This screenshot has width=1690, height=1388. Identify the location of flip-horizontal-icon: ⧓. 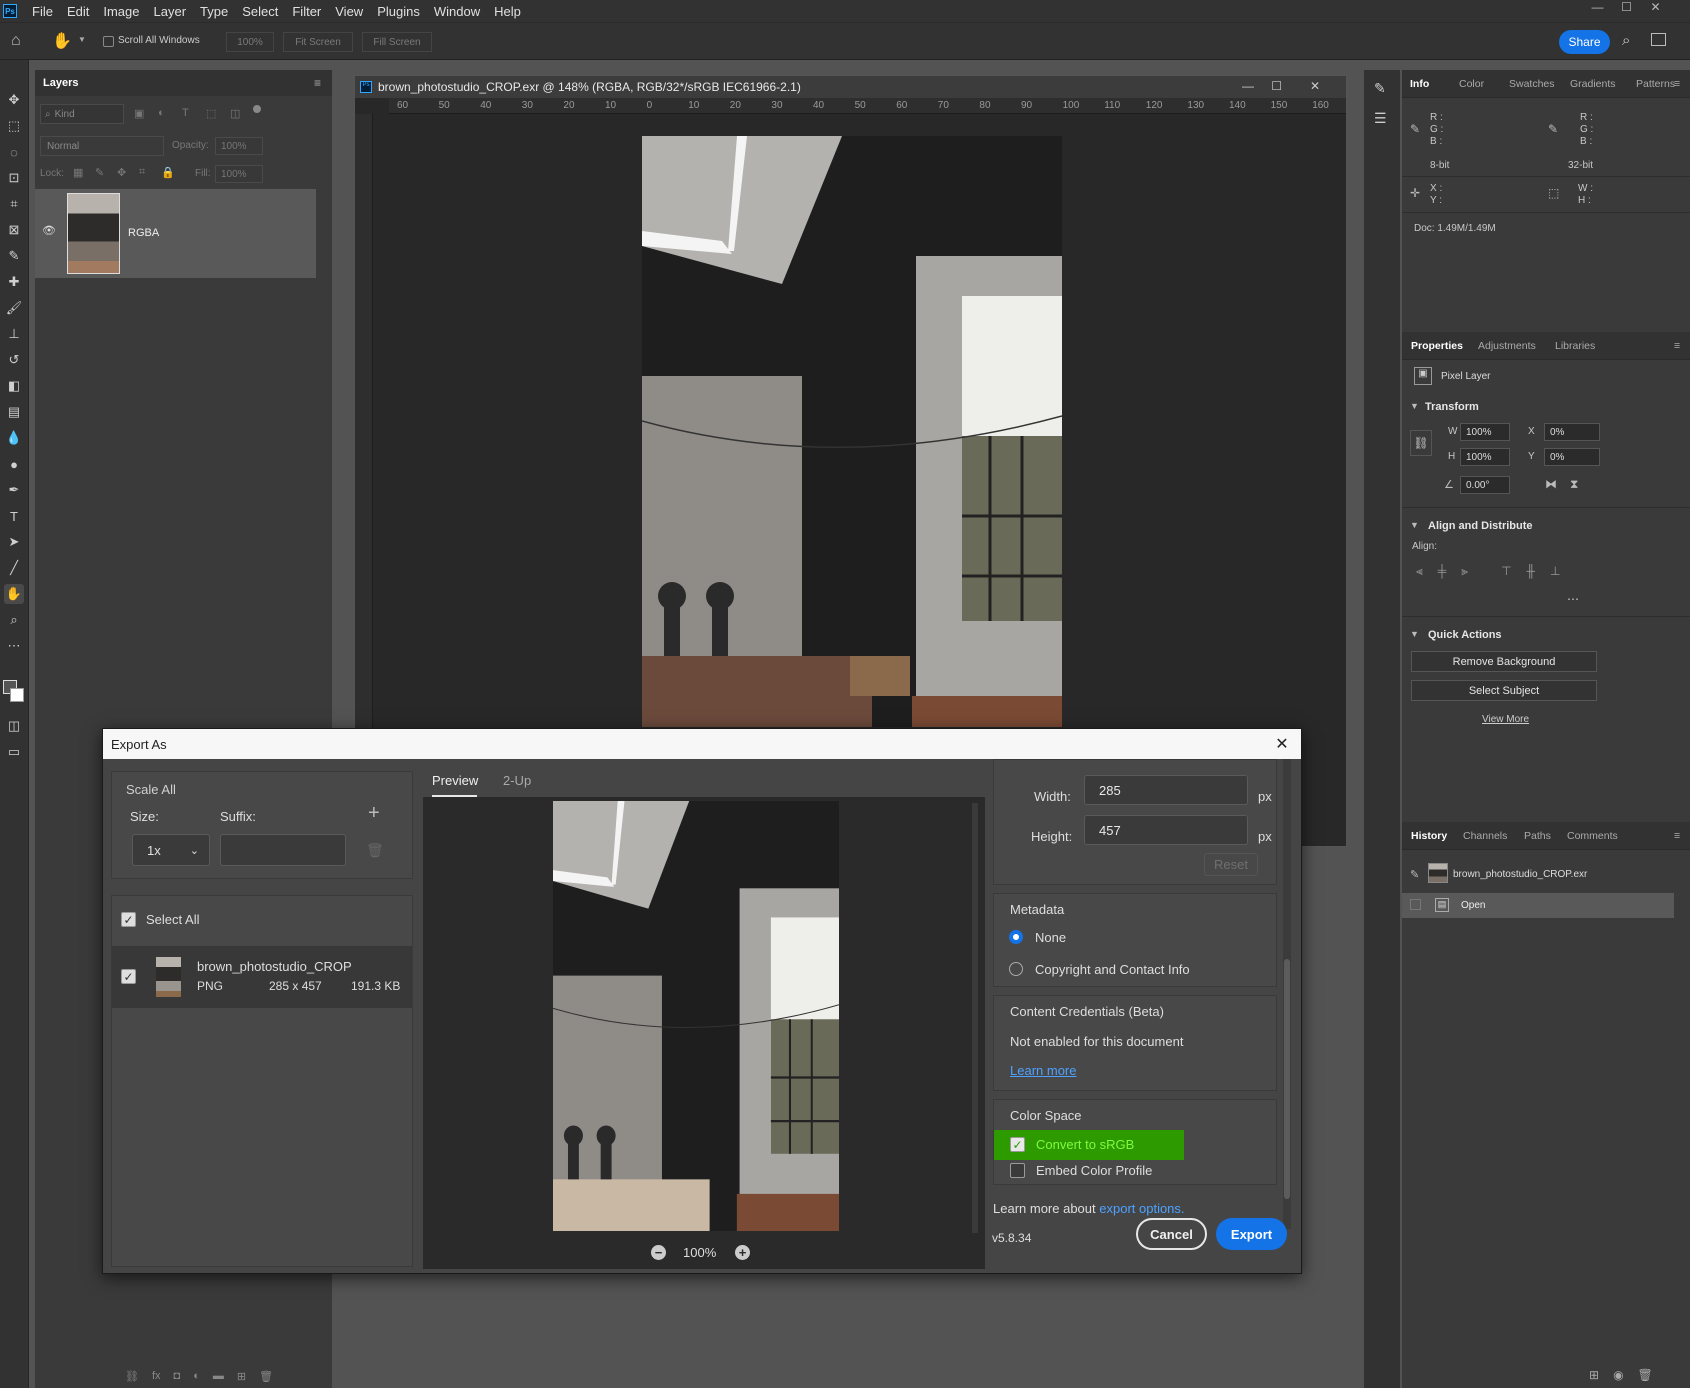
(1551, 484).